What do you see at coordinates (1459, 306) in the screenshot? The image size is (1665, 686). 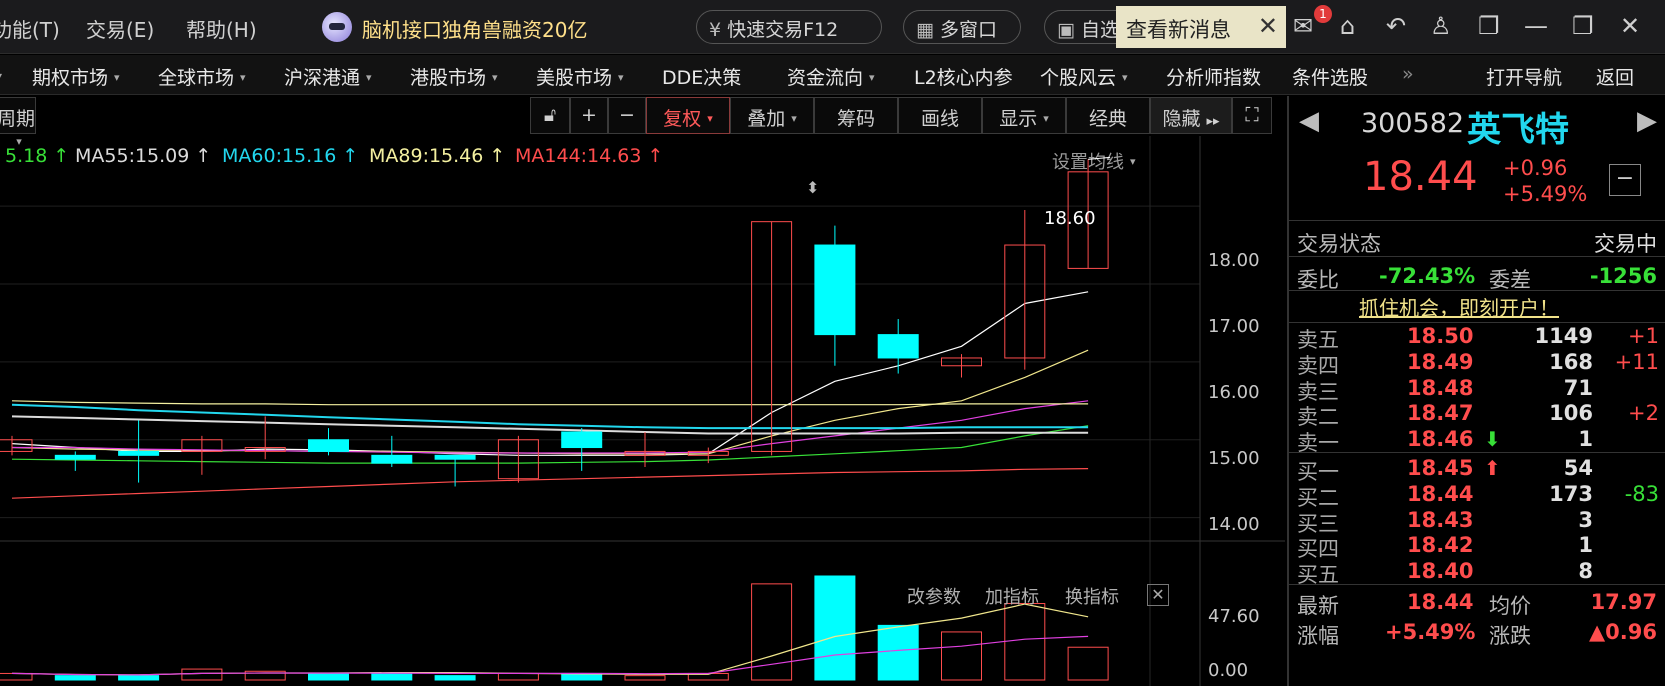 I see `open-account-link: 抓住机会，即刻开户！` at bounding box center [1459, 306].